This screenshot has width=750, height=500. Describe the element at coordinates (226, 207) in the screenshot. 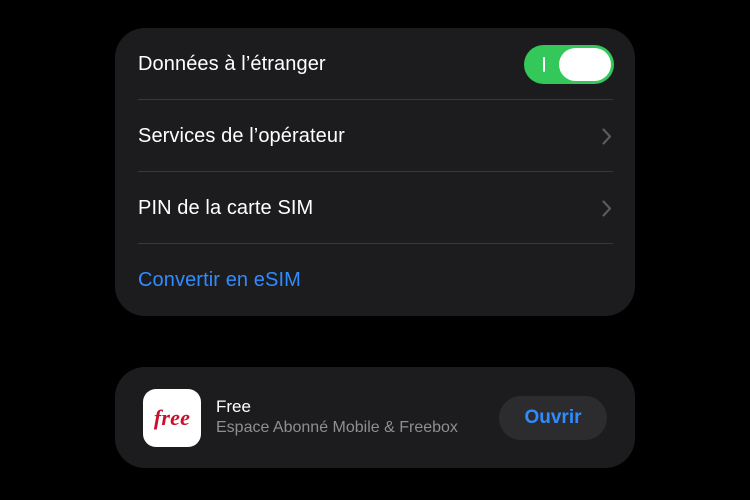

I see `sim-pin-label: PIN de la carte SIM` at that location.